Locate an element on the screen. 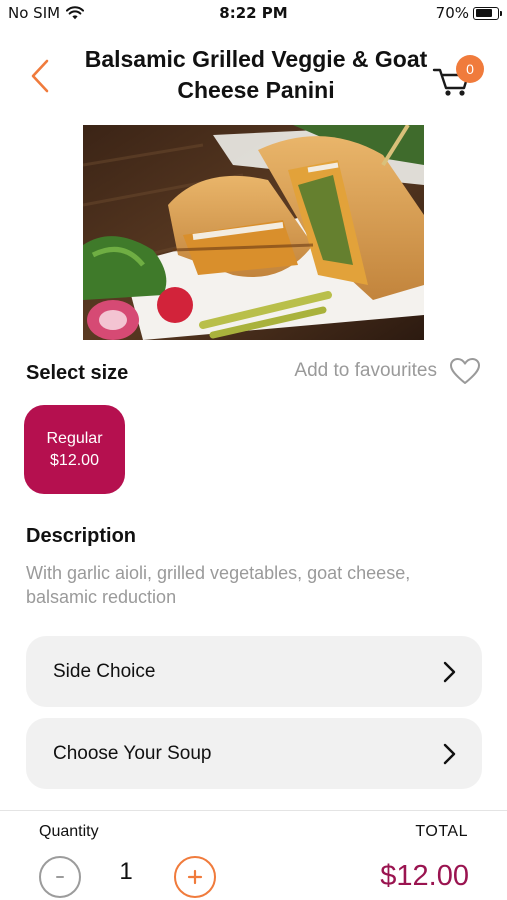  size-option-regular: Regular $12.00 is located at coordinates (74, 449).